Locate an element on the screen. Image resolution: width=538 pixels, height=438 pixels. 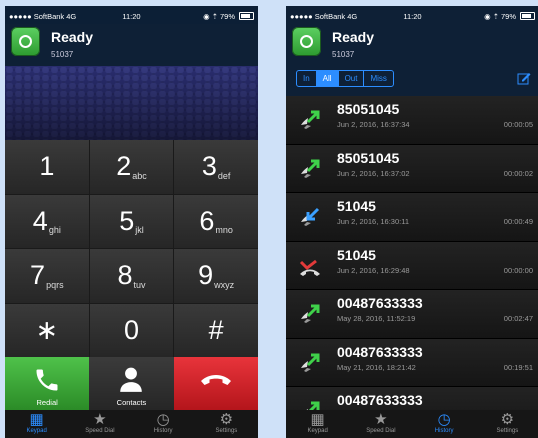
key-8: 8 tuv is located at coordinates (131, 276).